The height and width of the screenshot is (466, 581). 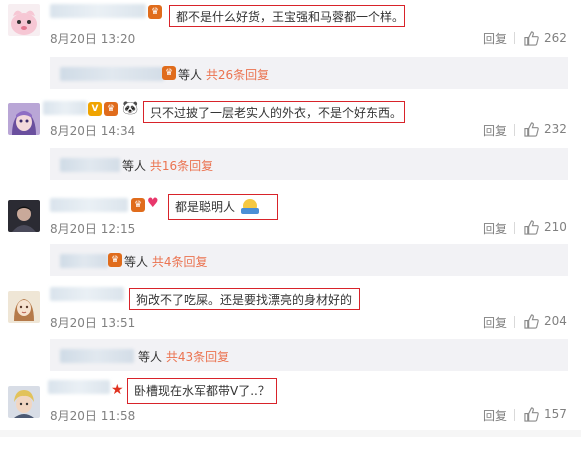 I want to click on sub-reply-summary: 等人 共16条回复, so click(x=167, y=165).